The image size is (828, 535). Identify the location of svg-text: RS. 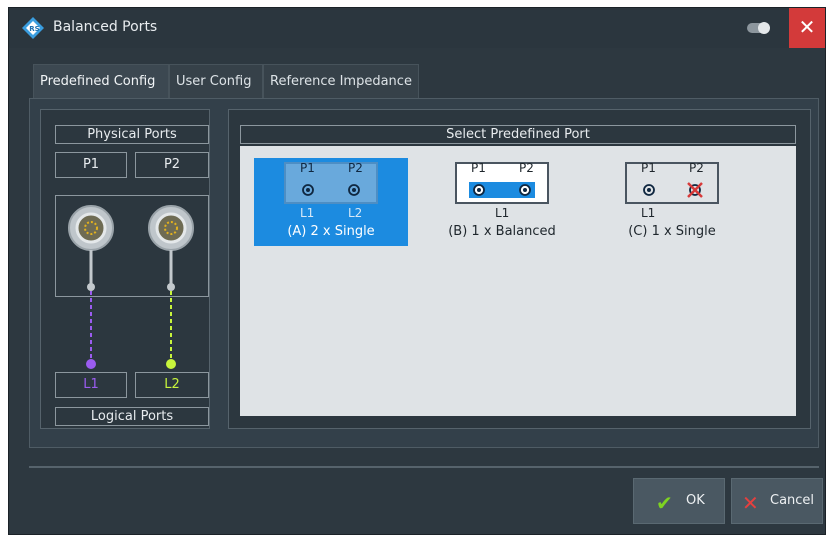
(34, 29).